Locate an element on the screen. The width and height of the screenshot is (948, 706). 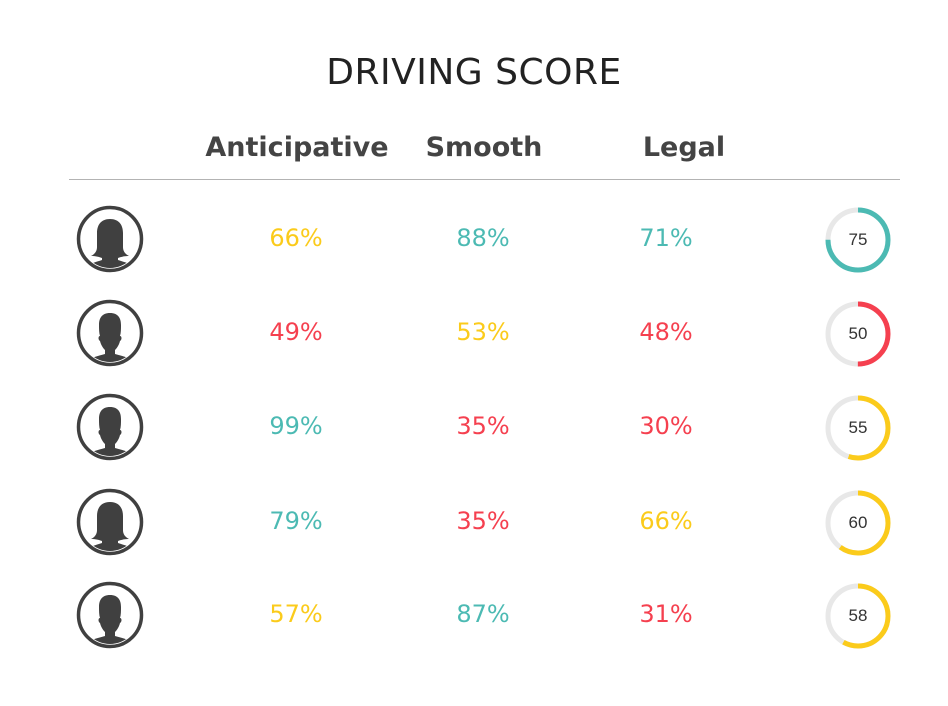
legal-score: 30% is located at coordinates (666, 426).